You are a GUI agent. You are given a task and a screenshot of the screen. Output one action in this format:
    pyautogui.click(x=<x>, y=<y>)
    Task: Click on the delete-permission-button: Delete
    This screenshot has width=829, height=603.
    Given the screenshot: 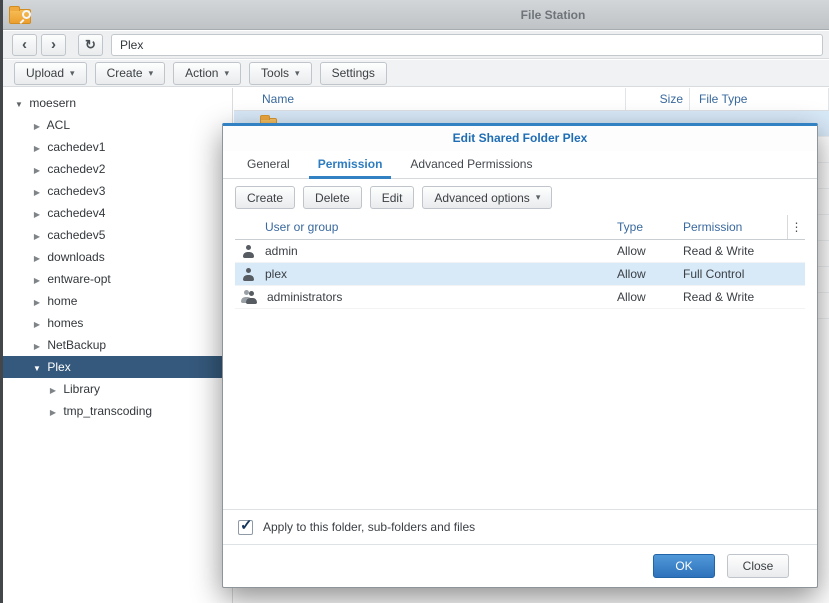 What is the action you would take?
    pyautogui.click(x=332, y=197)
    